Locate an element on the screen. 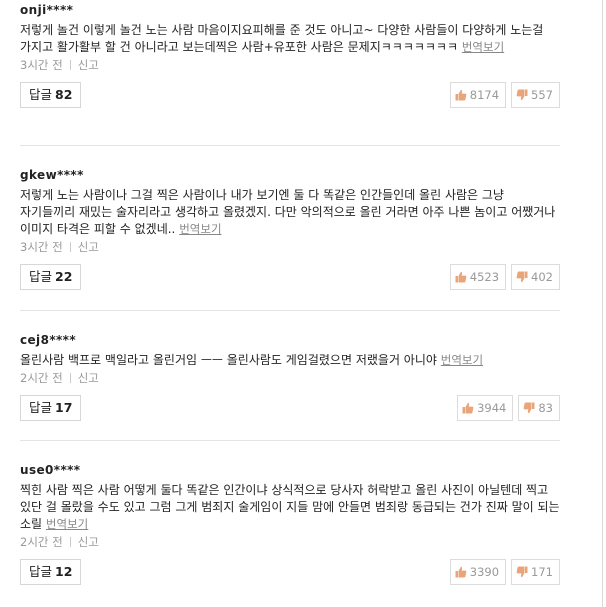 The image size is (606, 607). vote-group: 4523 402 is located at coordinates (502, 277).